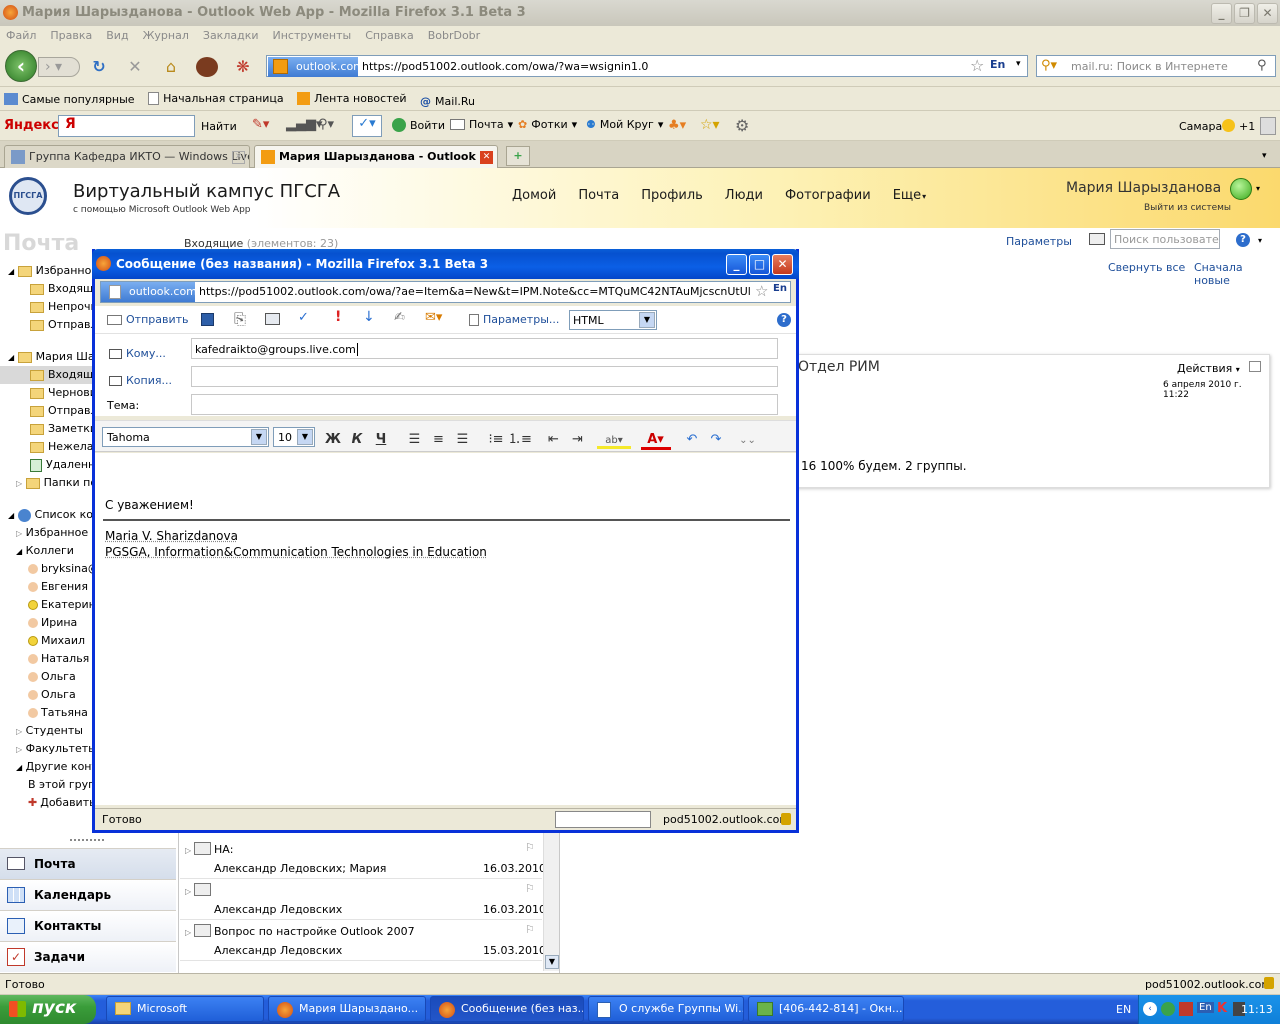  Describe the element at coordinates (59, 67) in the screenshot. I see `forward-button: › ▾` at that location.